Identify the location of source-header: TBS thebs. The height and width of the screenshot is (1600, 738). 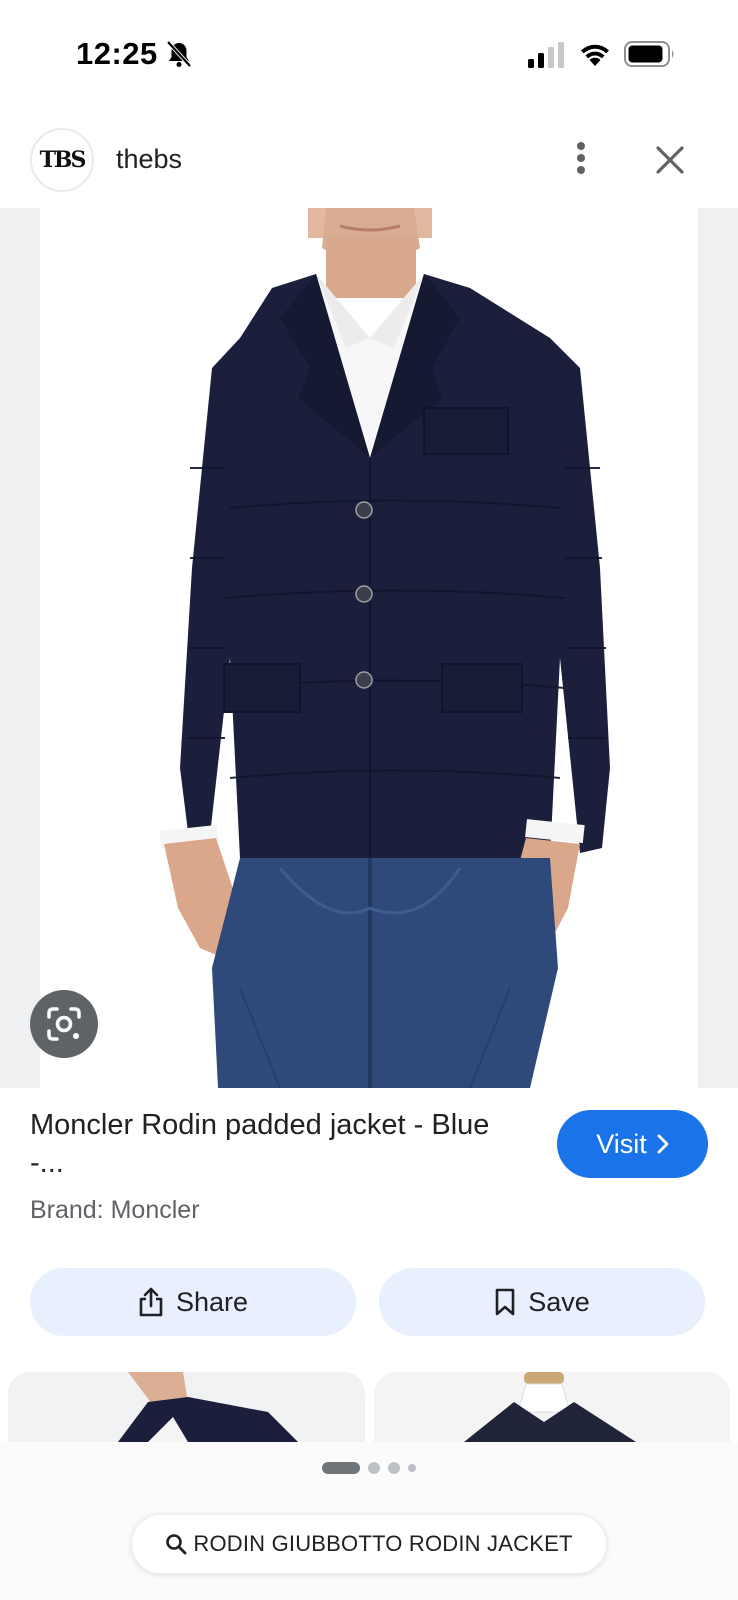
(369, 166).